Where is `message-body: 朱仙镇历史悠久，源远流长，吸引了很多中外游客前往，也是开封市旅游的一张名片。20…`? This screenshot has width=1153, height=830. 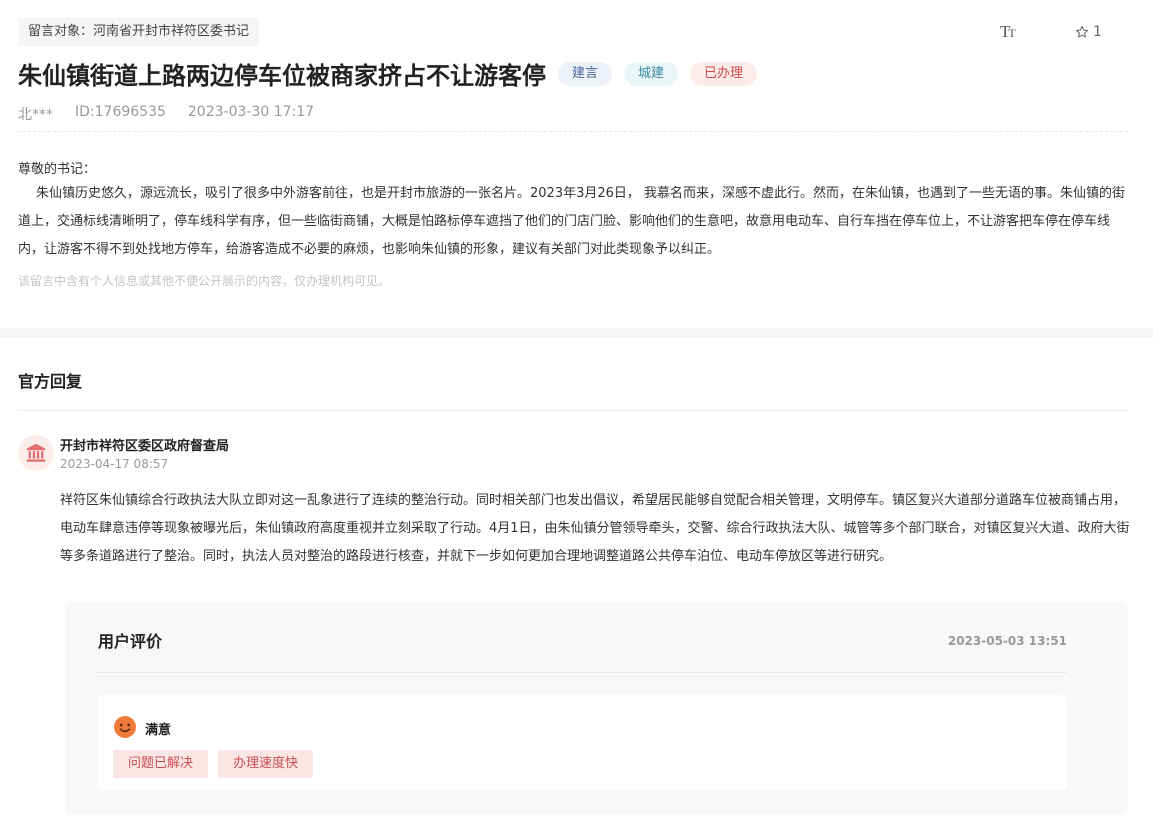
message-body: 朱仙镇历史悠久，源远流长，吸引了很多中外游客前往，也是开封市旅游的一张名片。20… is located at coordinates (572, 221).